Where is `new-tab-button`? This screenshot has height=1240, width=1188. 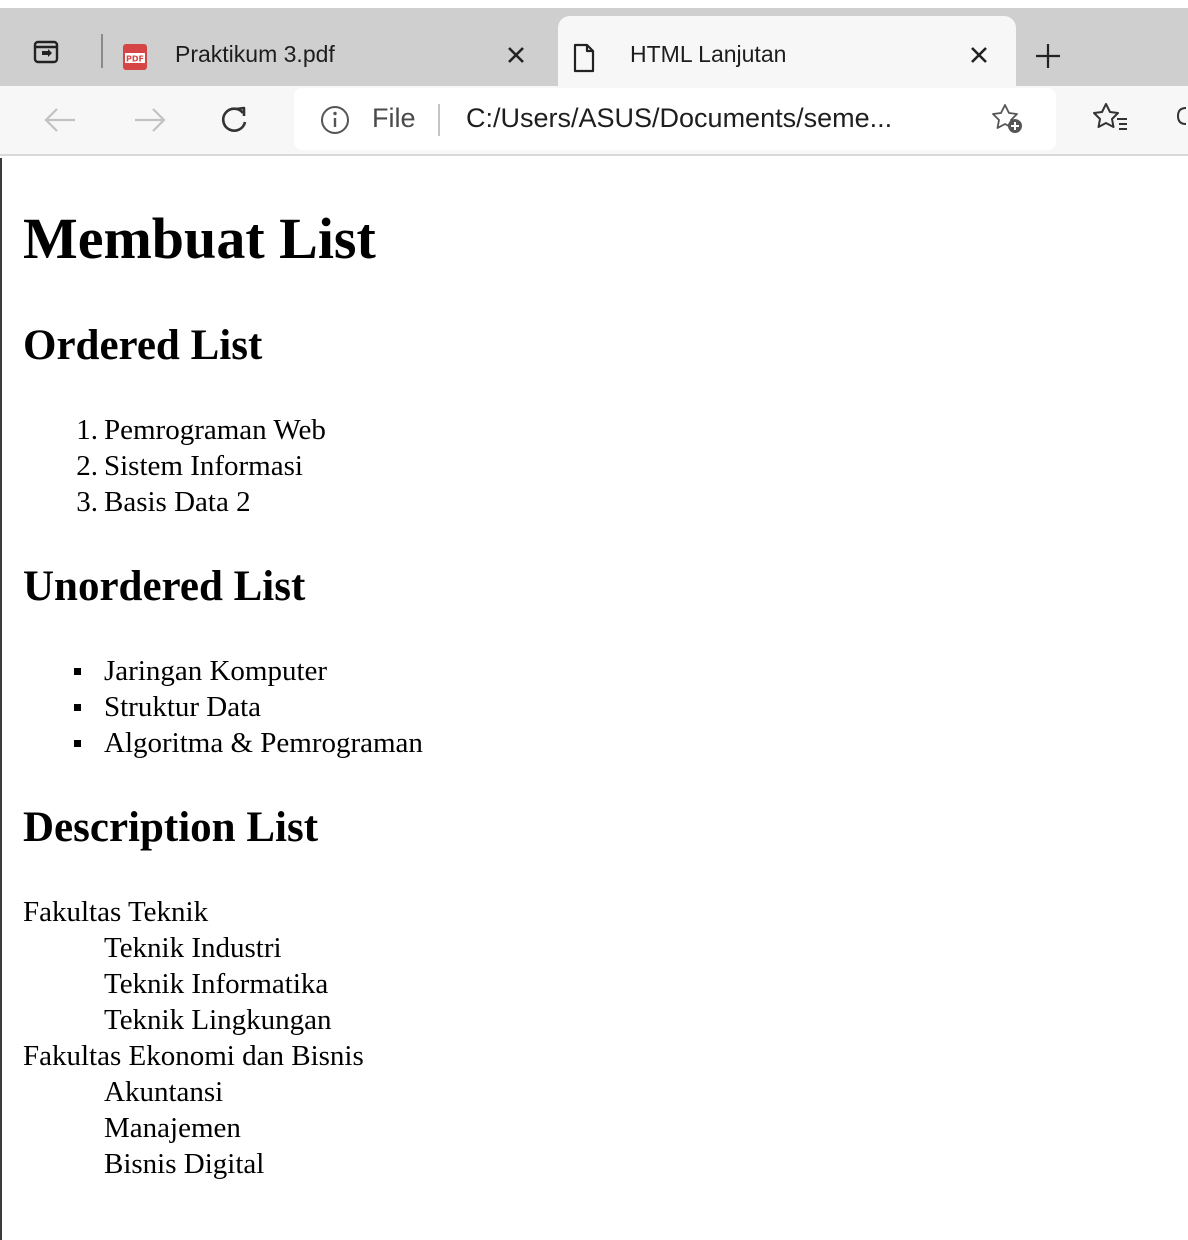
new-tab-button is located at coordinates (1048, 56).